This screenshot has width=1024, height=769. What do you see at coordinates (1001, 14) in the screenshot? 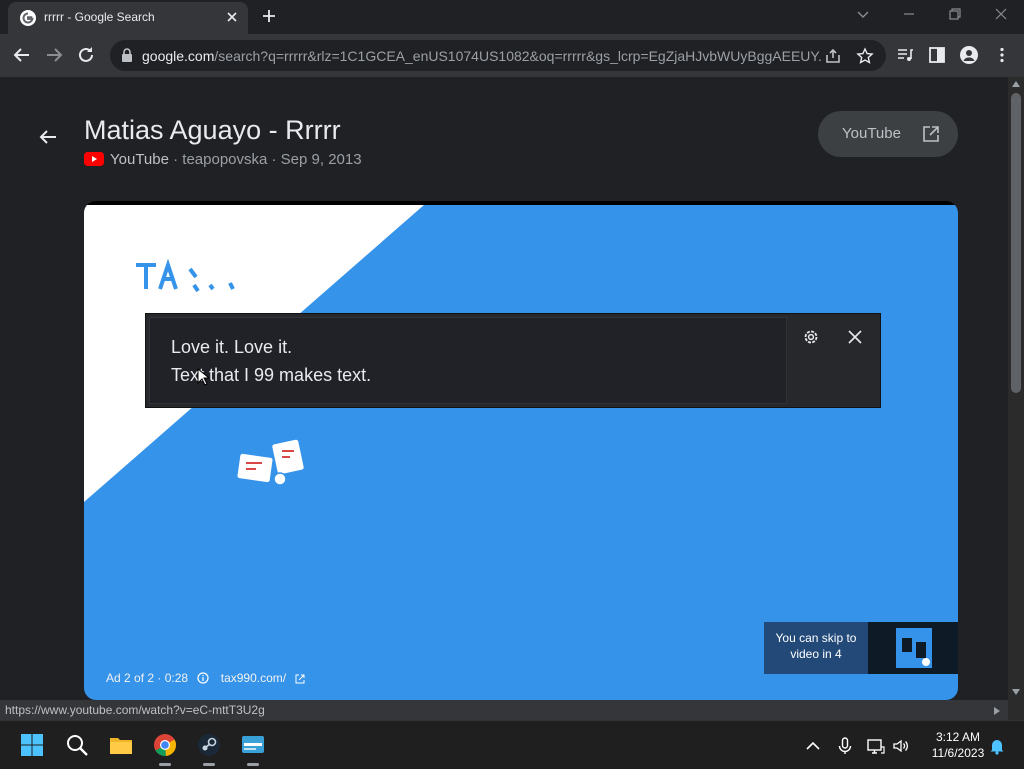
I see `close-window-icon` at bounding box center [1001, 14].